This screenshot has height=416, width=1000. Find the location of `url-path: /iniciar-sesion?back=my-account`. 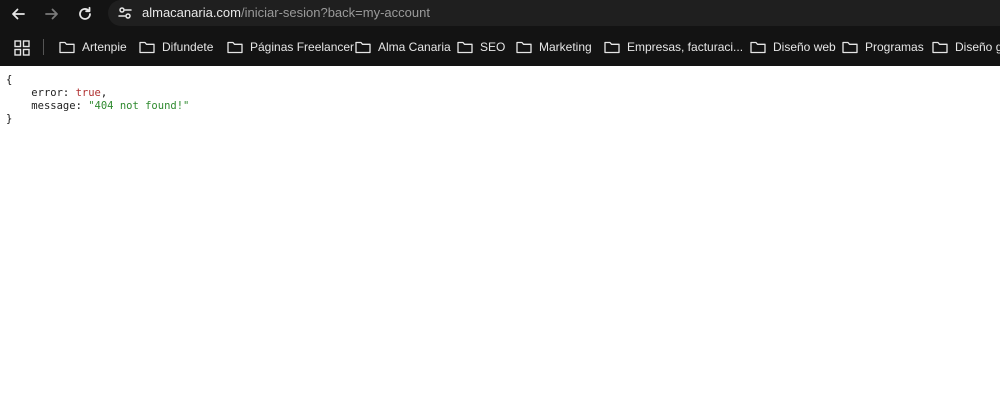

url-path: /iniciar-sesion?back=my-account is located at coordinates (335, 12).